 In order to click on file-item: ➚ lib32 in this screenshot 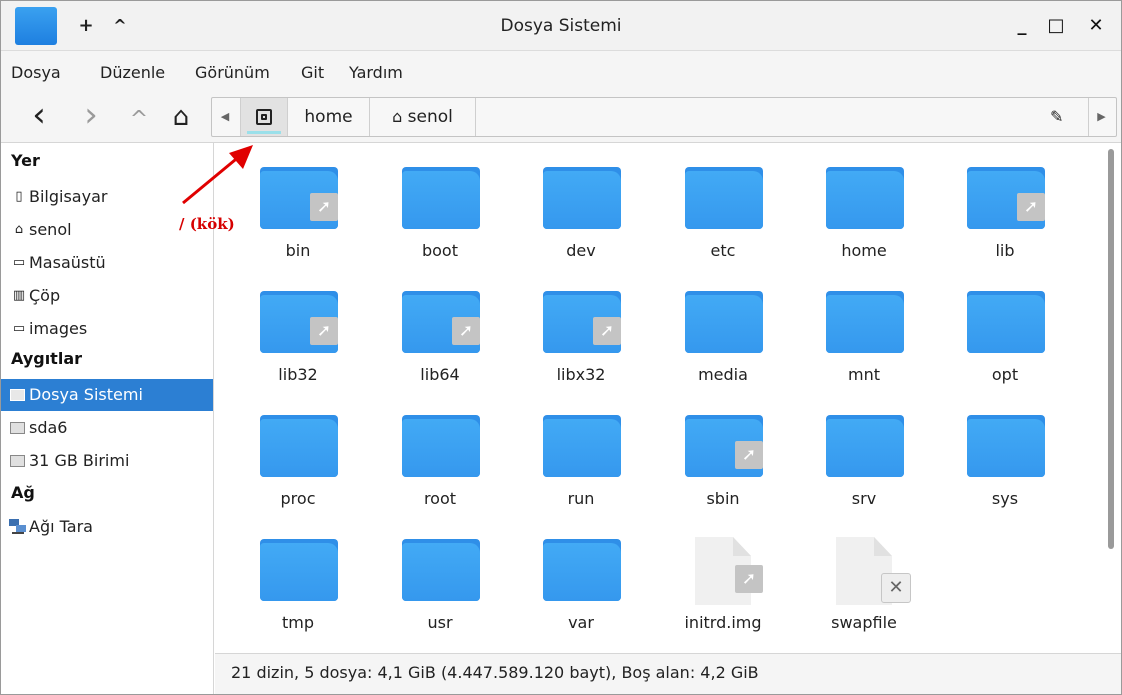, I will do `click(293, 326)`.